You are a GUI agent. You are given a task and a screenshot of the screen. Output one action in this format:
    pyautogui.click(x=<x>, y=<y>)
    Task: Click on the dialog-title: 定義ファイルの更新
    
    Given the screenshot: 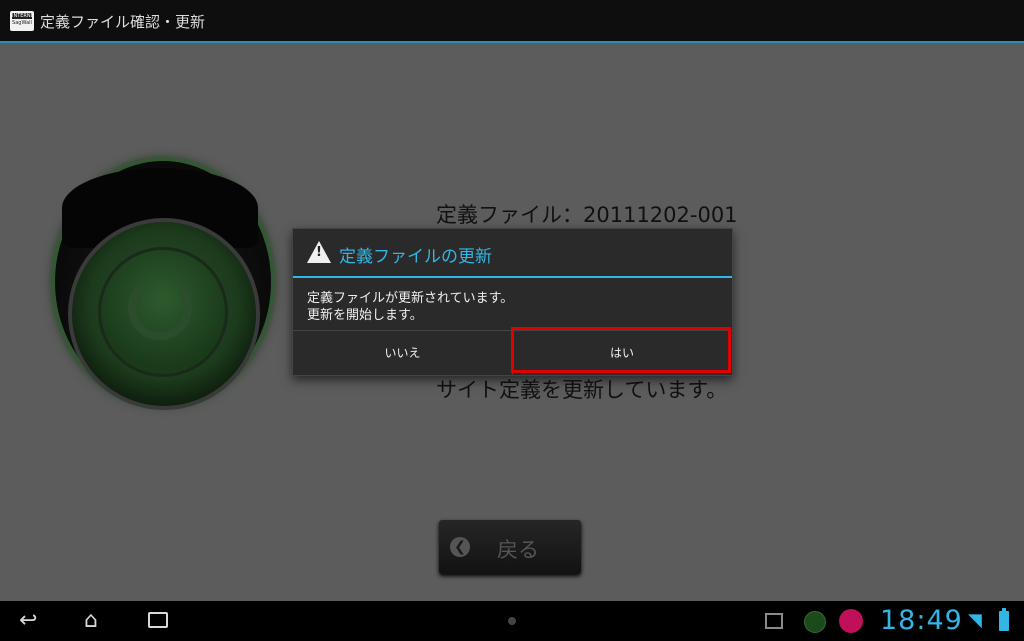 What is the action you would take?
    pyautogui.click(x=415, y=257)
    